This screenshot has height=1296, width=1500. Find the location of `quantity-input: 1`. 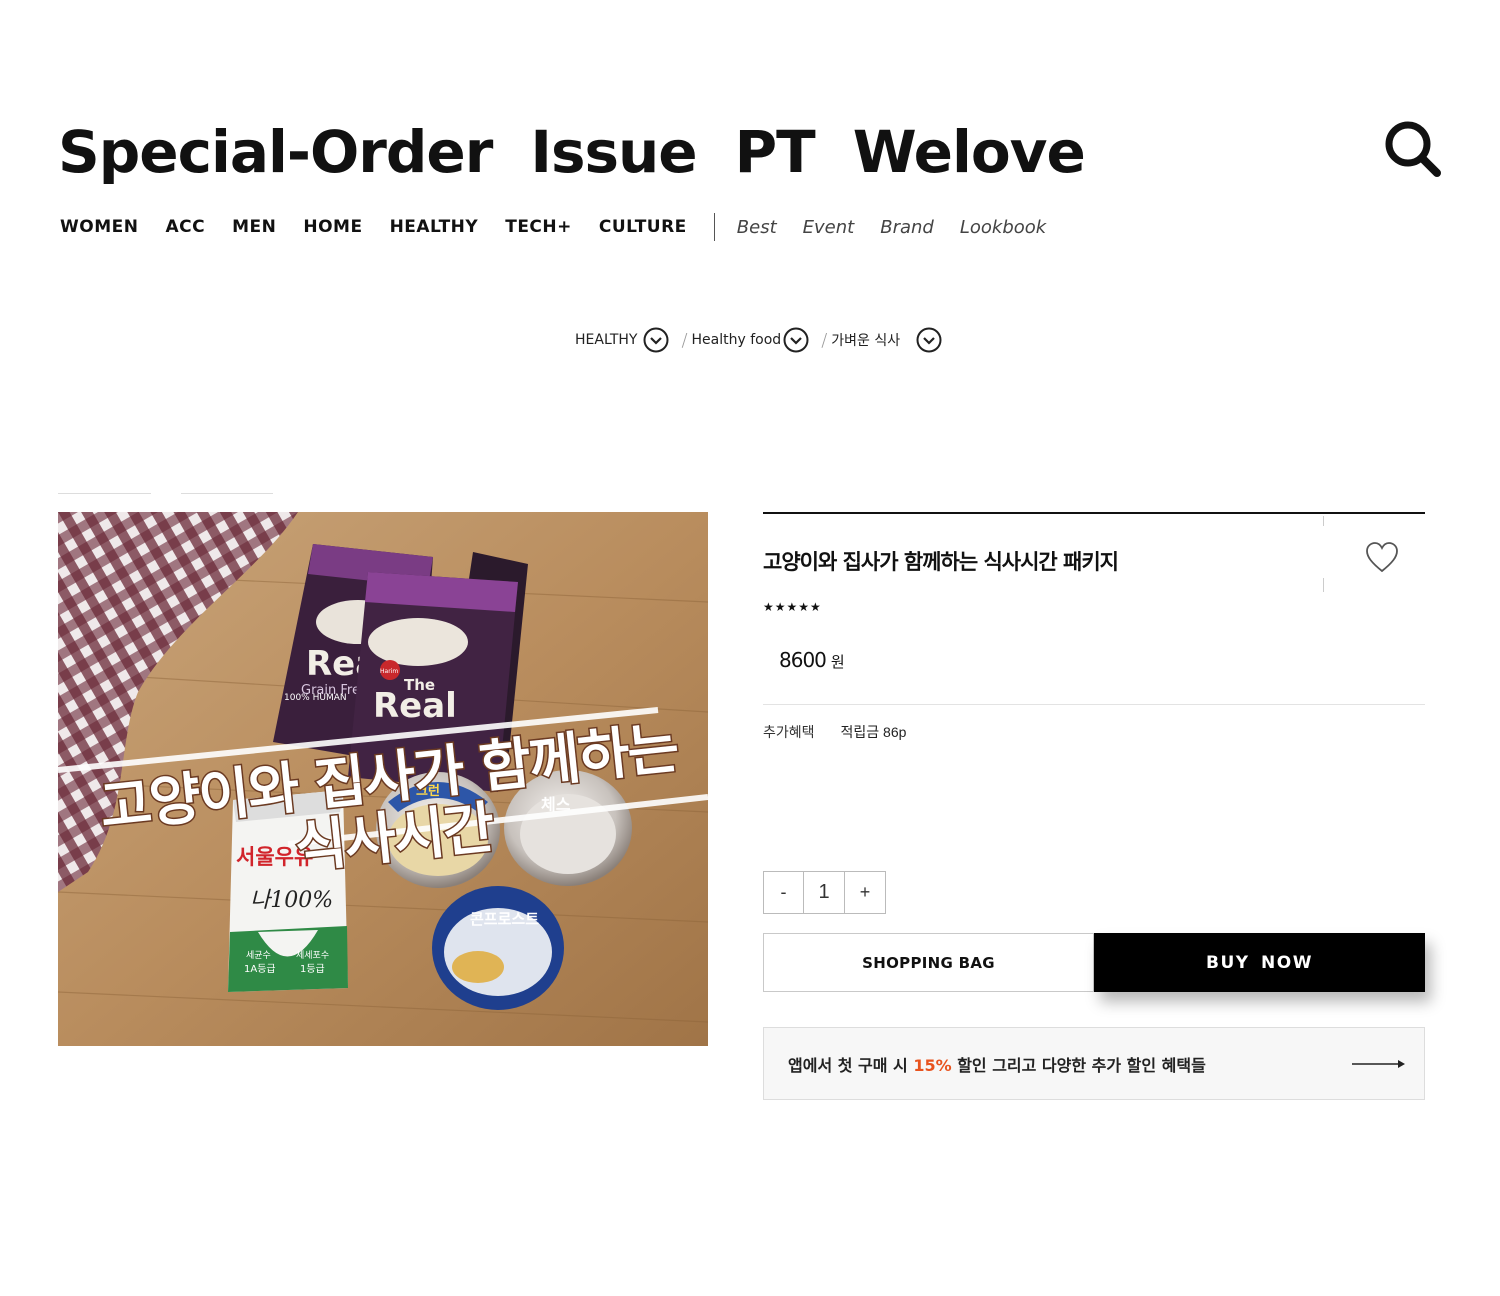

quantity-input: 1 is located at coordinates (824, 892).